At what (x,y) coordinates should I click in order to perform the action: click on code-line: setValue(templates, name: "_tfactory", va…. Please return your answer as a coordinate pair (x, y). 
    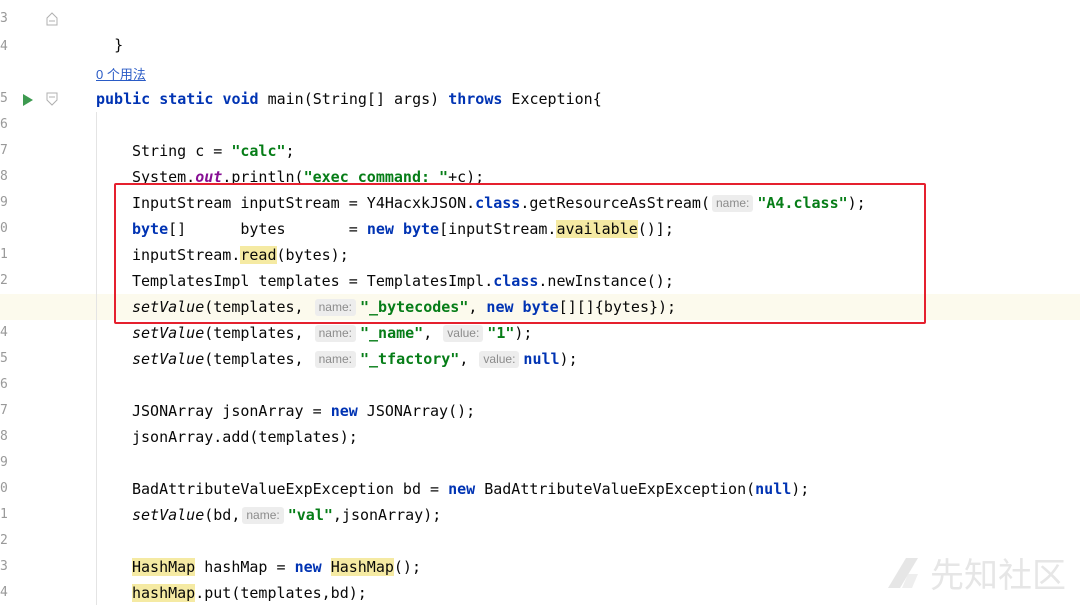
    Looking at the image, I should click on (606, 359).